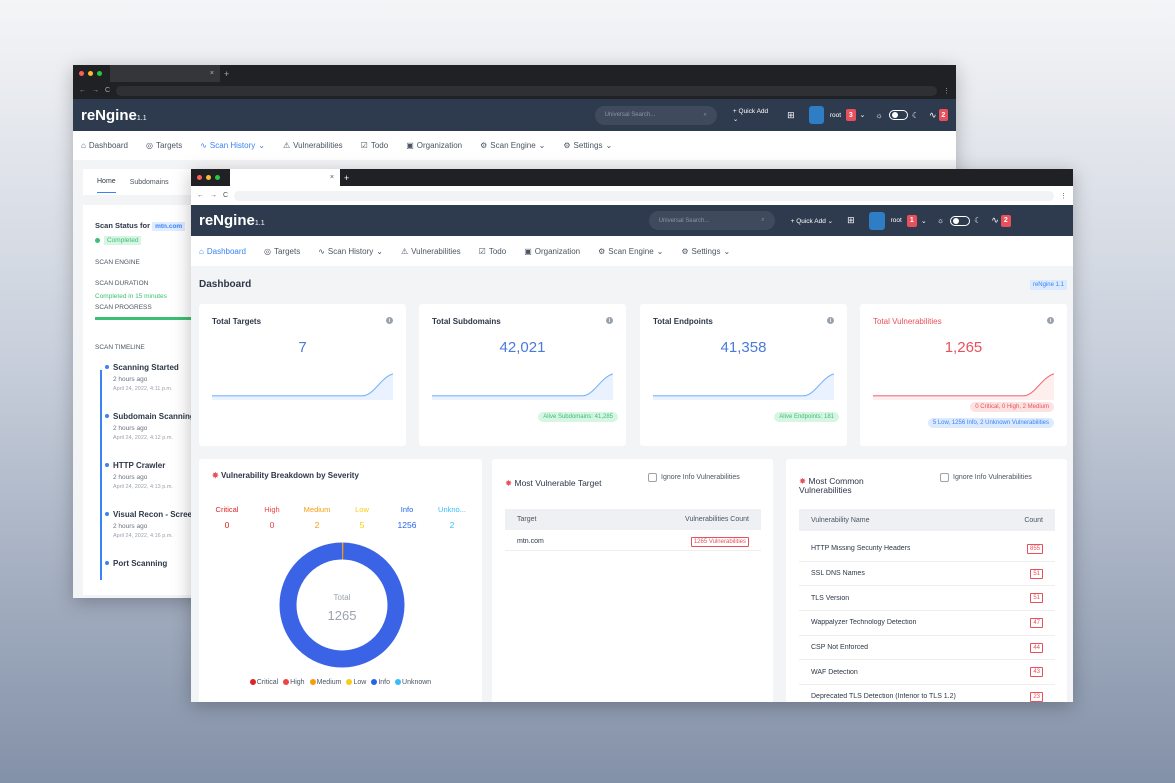  What do you see at coordinates (294, 682) in the screenshot?
I see `legend-item: High` at bounding box center [294, 682].